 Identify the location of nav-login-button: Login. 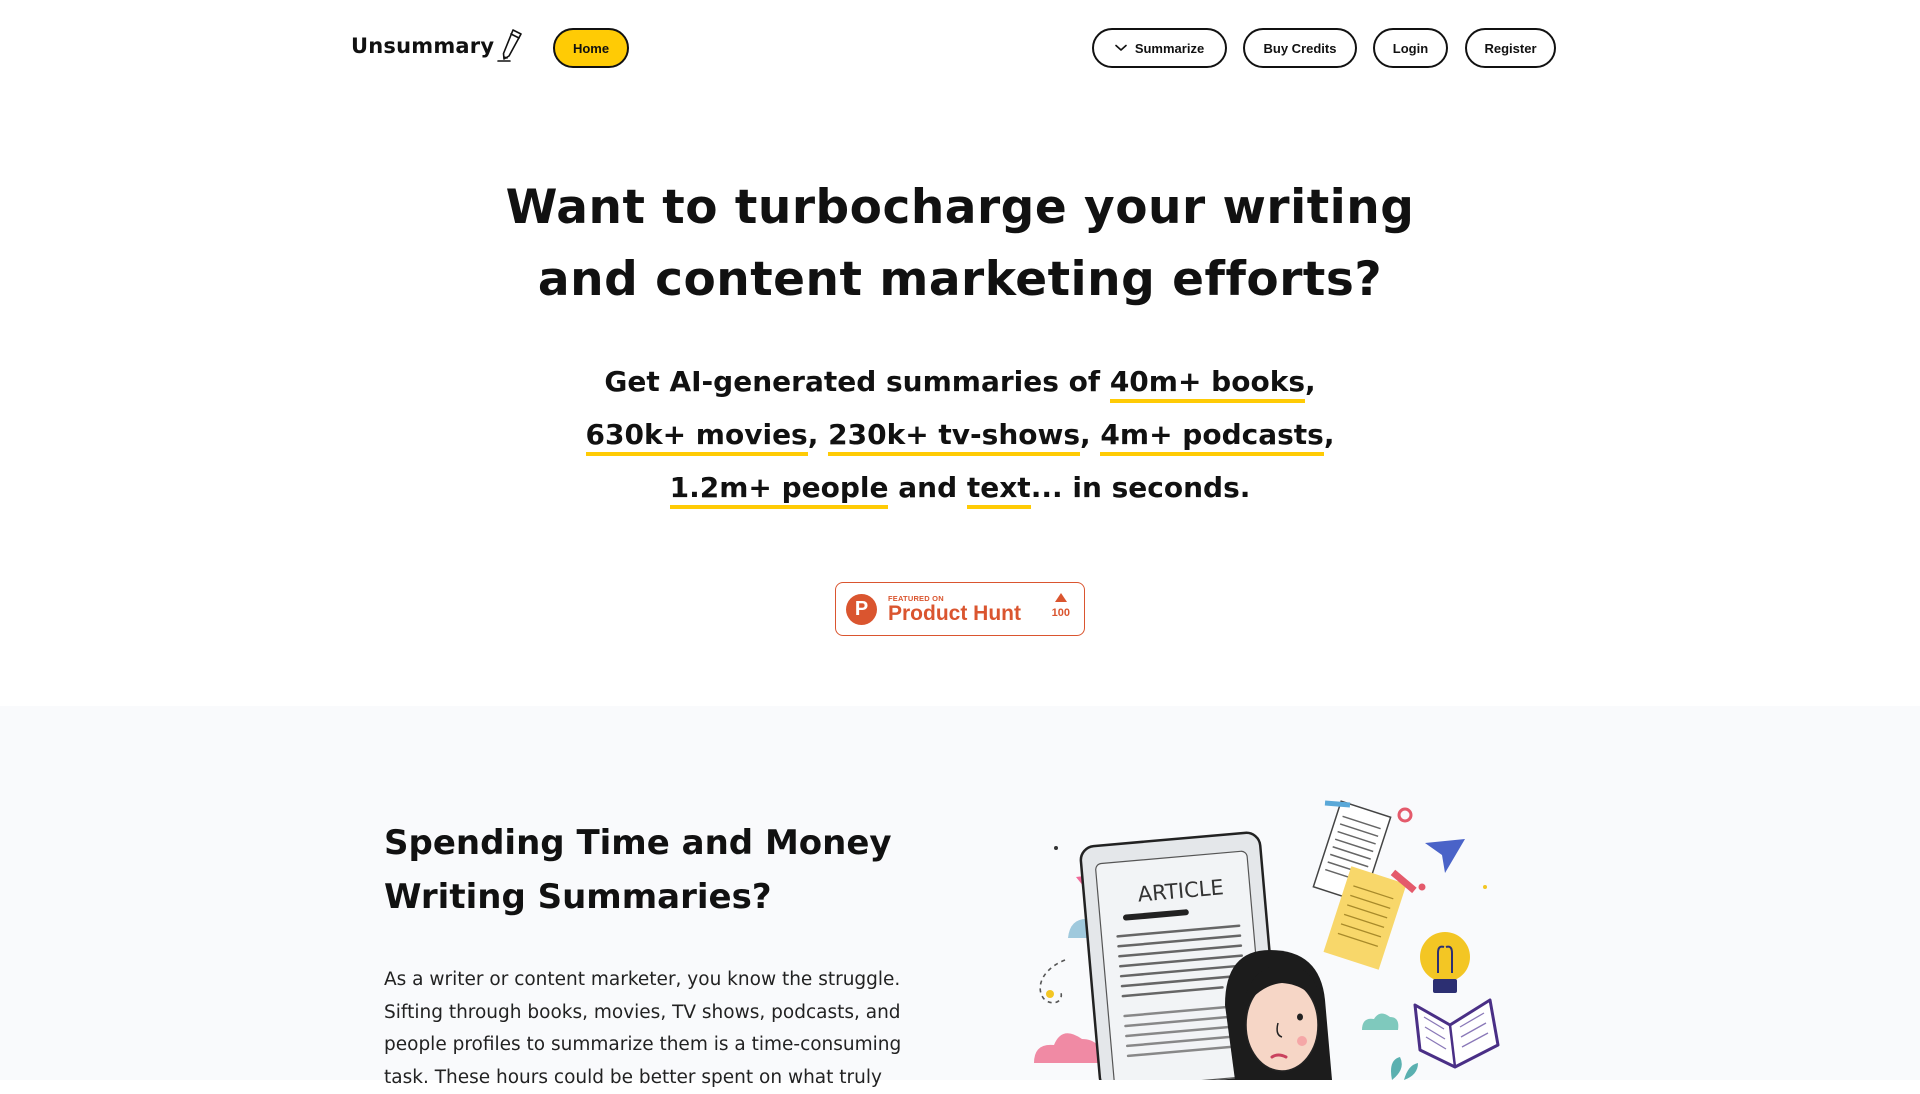
(1410, 48).